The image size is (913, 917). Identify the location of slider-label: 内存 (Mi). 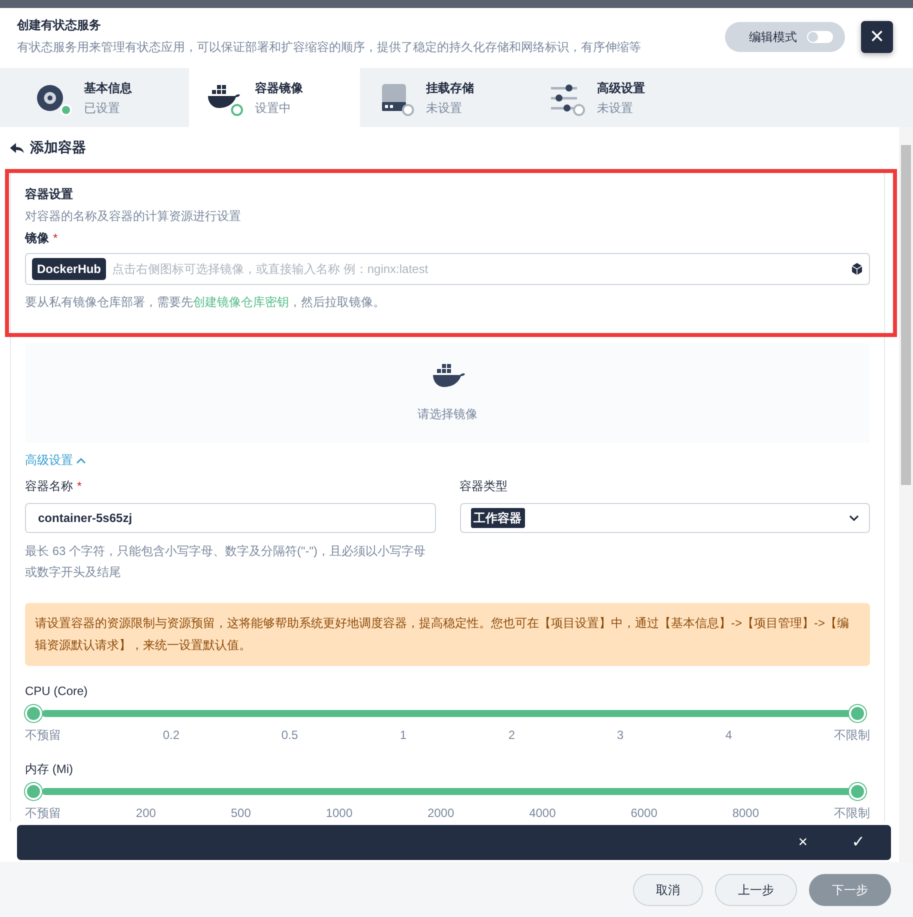
(49, 769).